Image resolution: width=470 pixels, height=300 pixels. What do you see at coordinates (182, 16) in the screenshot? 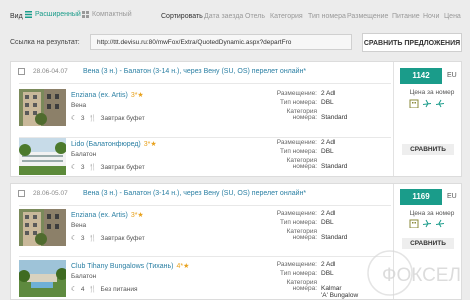
I see `sort-label: Сортировать` at bounding box center [182, 16].